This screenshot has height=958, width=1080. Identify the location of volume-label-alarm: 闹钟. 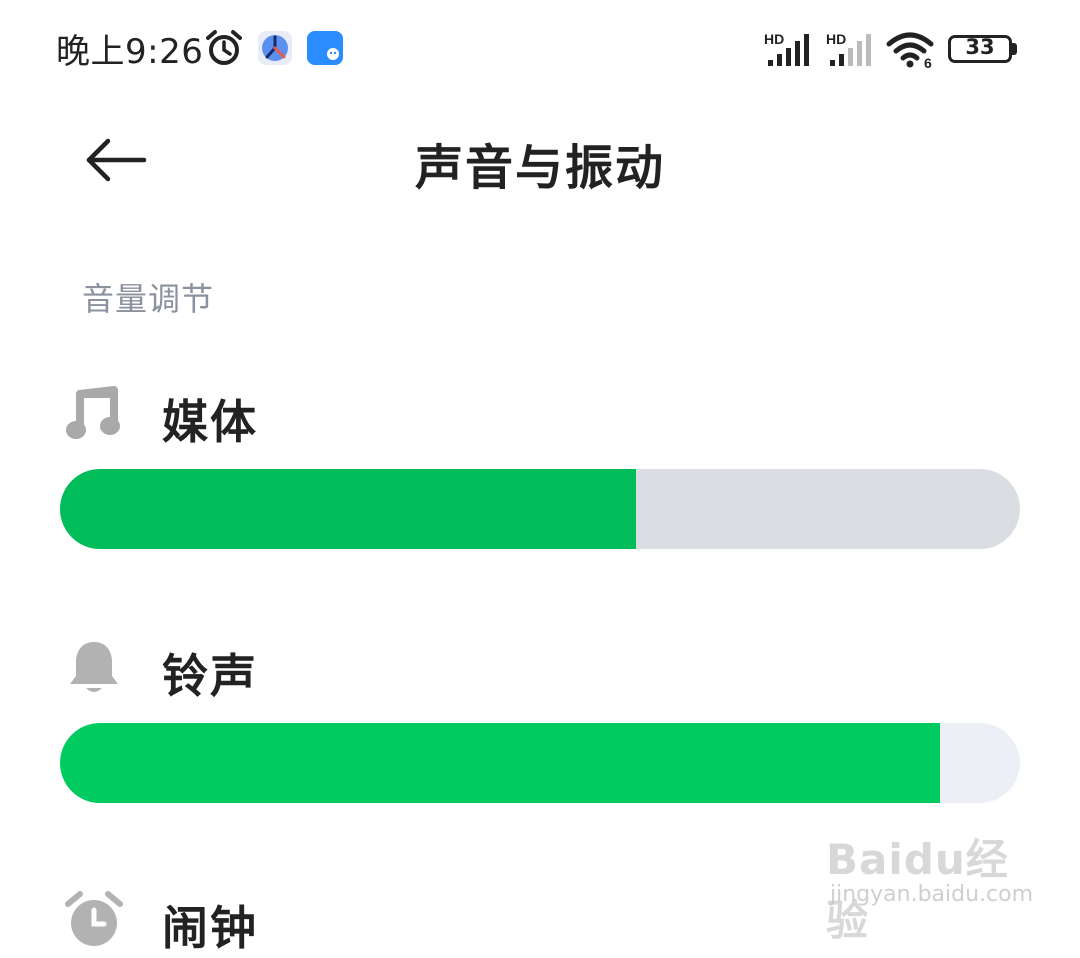
(210, 928).